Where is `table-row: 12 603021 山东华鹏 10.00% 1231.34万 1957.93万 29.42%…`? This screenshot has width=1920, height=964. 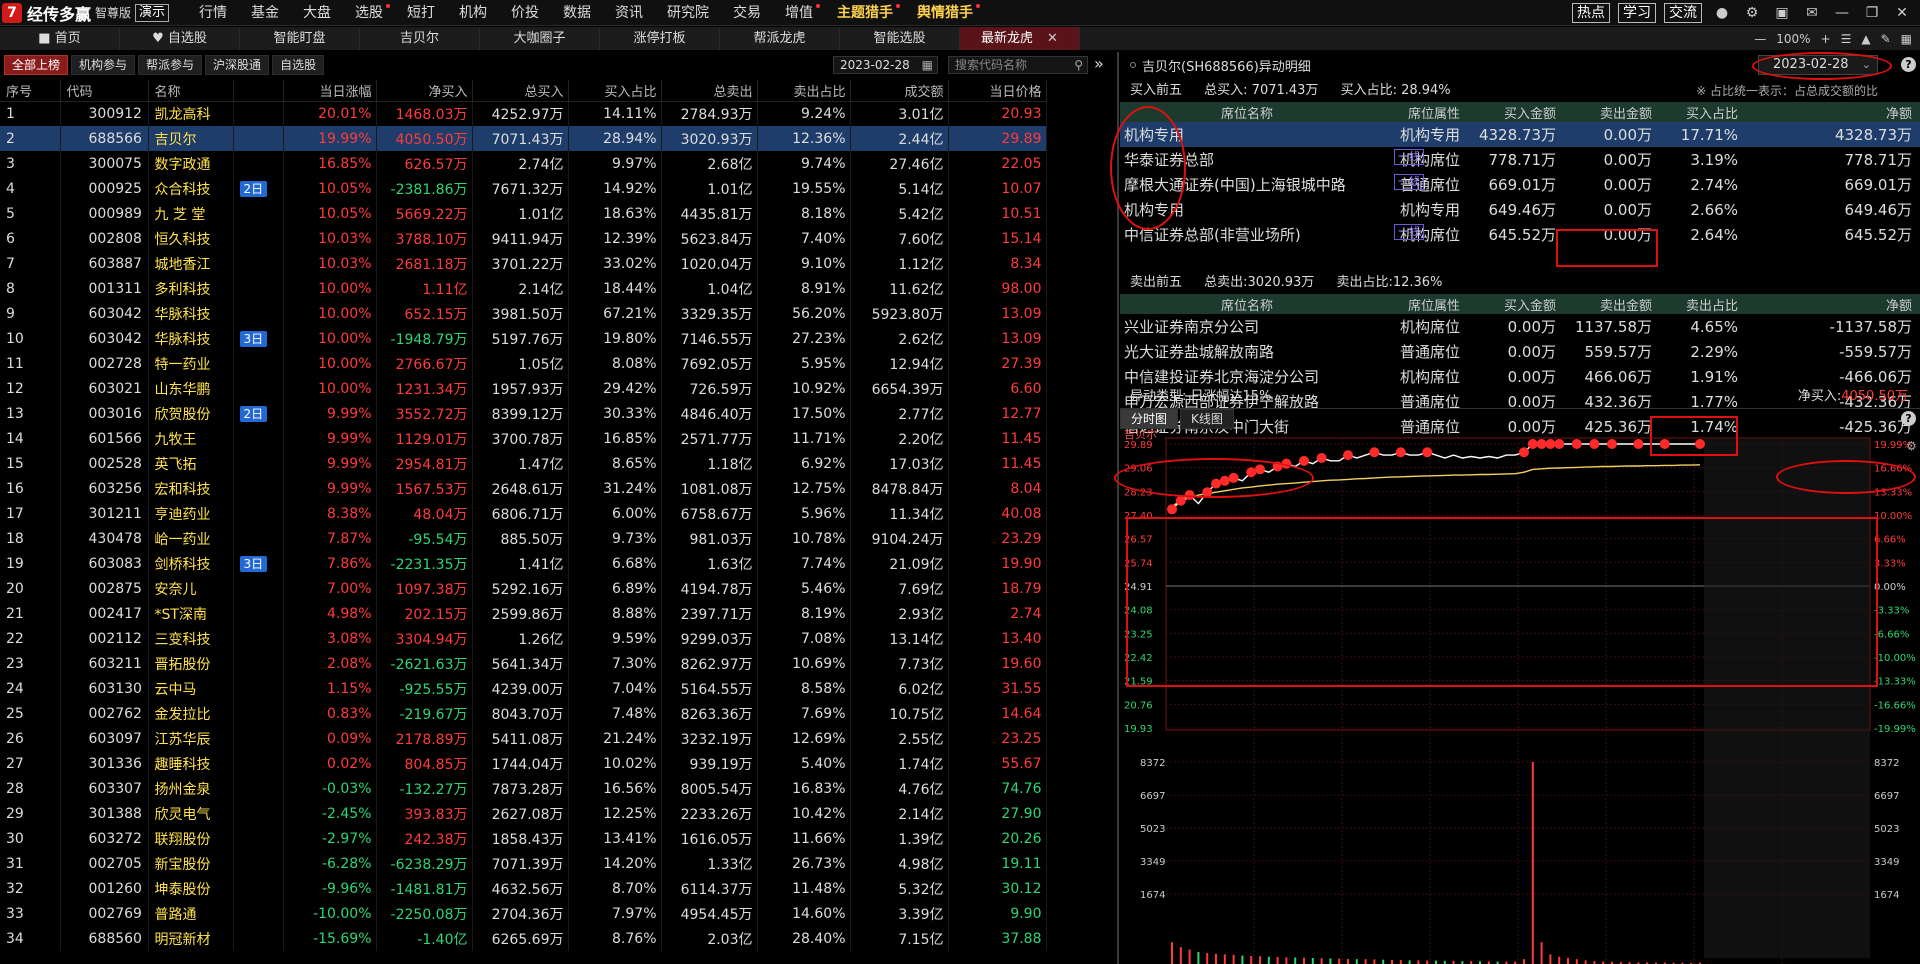
table-row: 12 603021 山东华鹏 10.00% 1231.34万 1957.93万 29.42%… is located at coordinates (523, 388).